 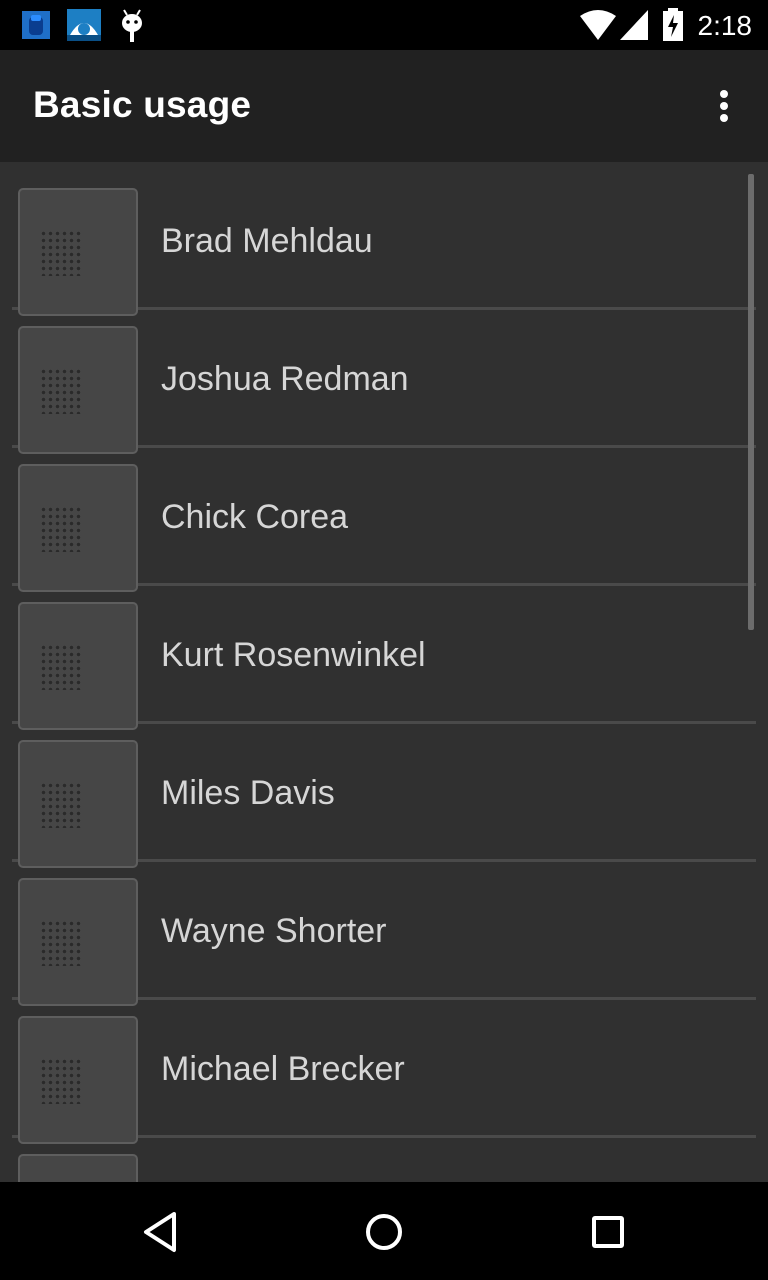 I want to click on list-item-label: Kurt Rosenwinkel, so click(x=293, y=655).